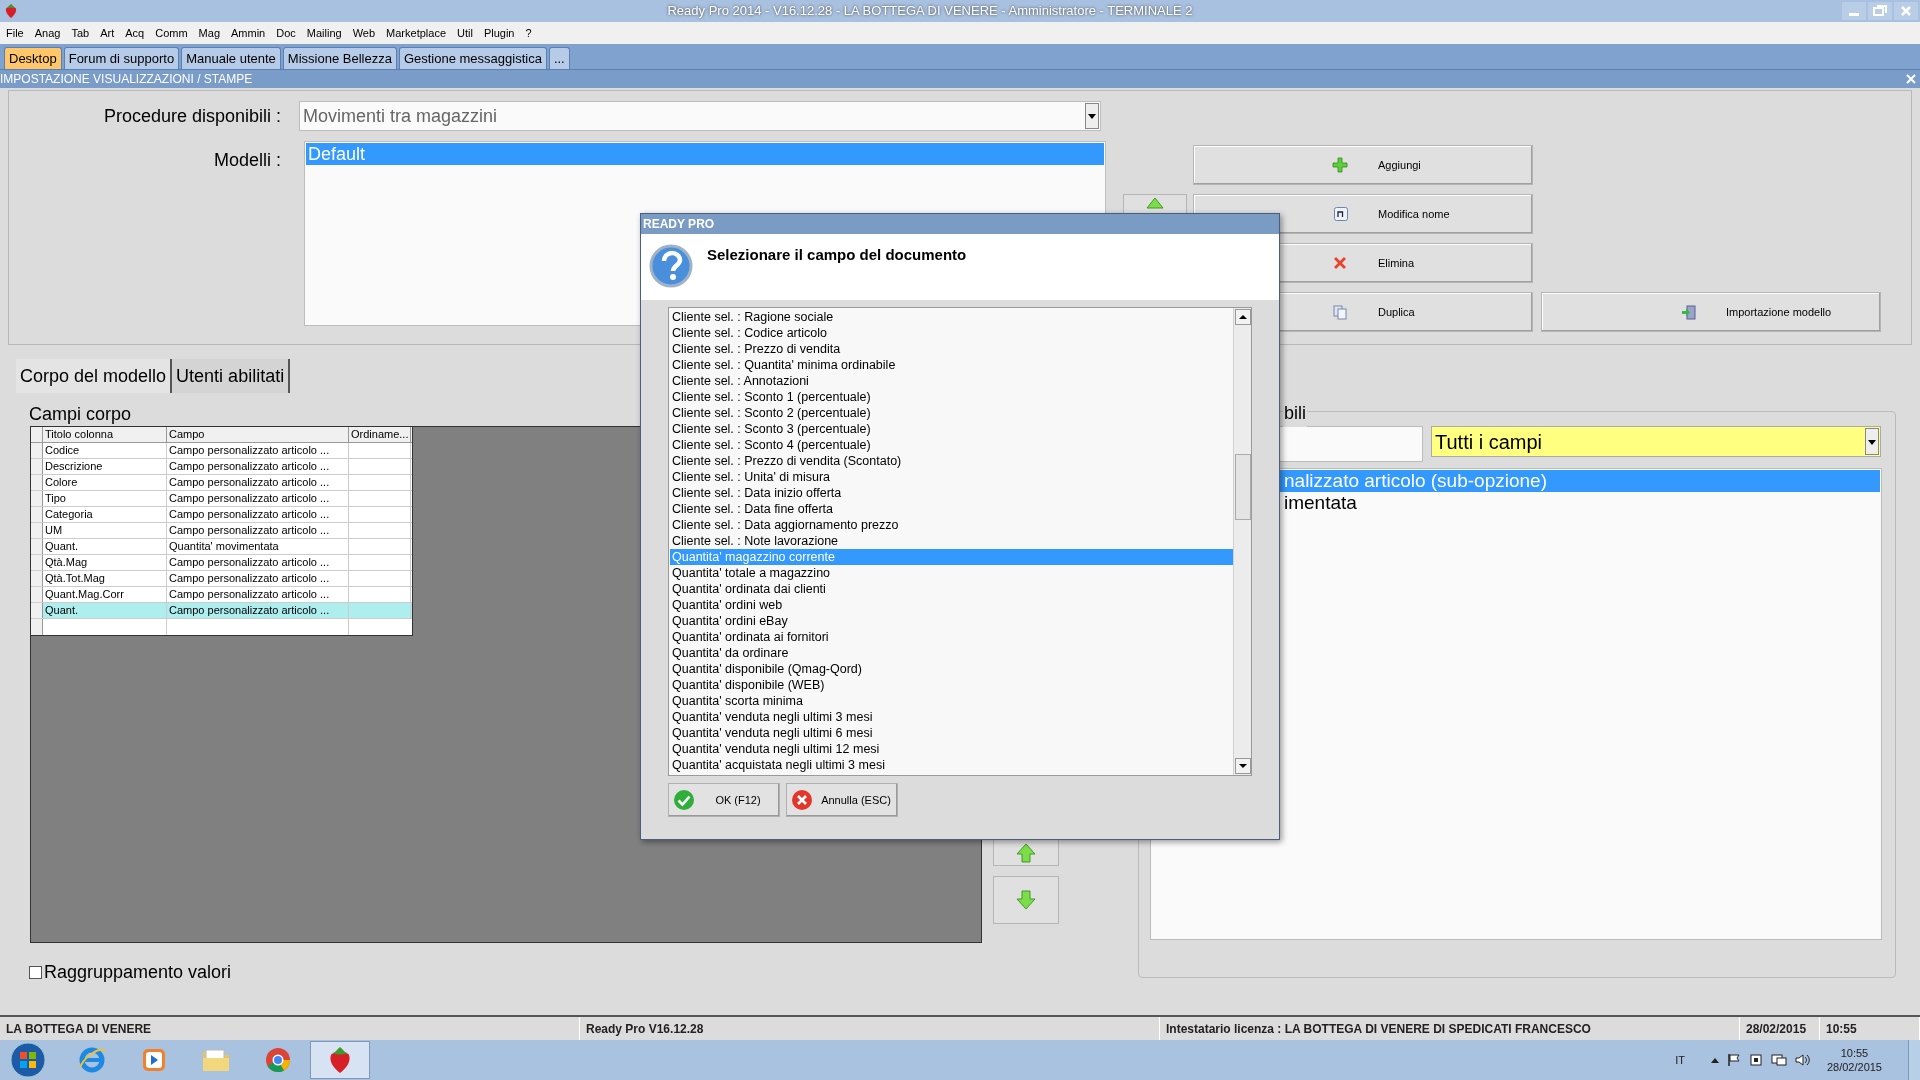 The width and height of the screenshot is (1920, 1080). I want to click on clock: 10:55 28/02/2015, so click(1854, 1060).